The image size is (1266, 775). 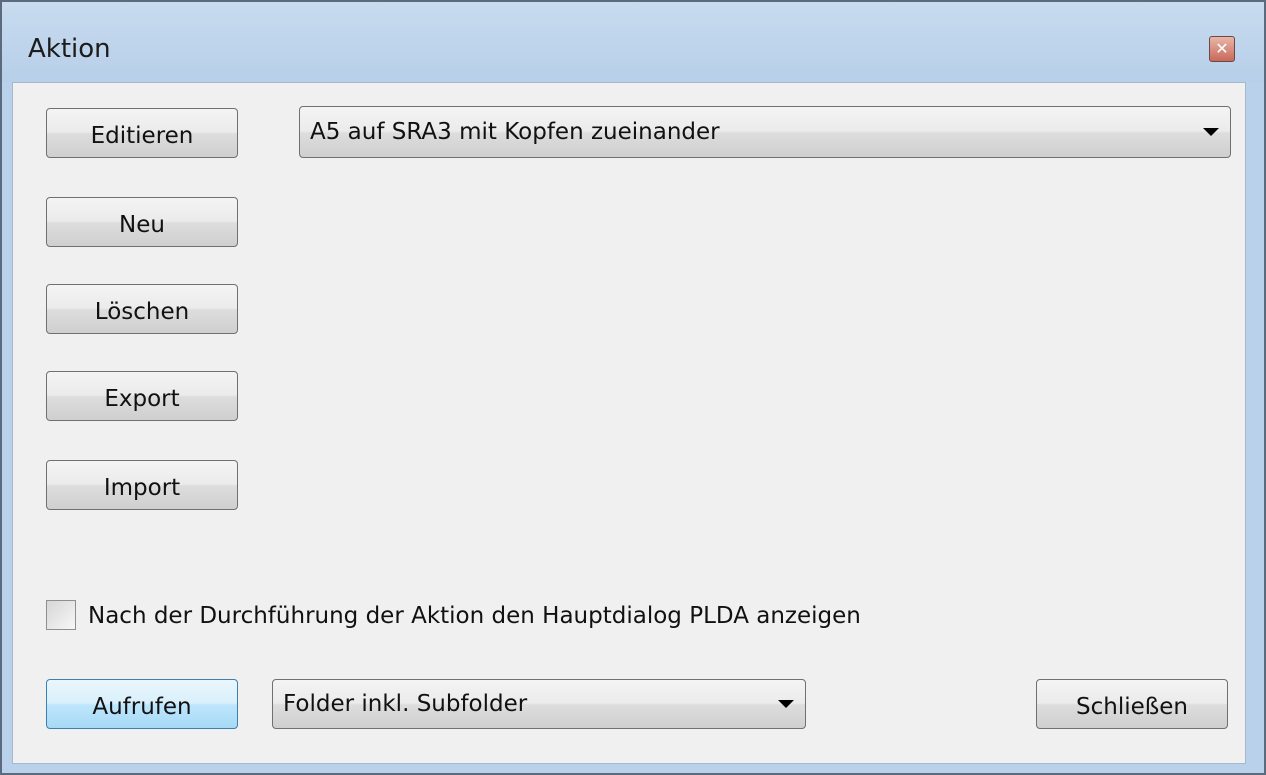 What do you see at coordinates (142, 704) in the screenshot?
I see `run-button: Aufrufen` at bounding box center [142, 704].